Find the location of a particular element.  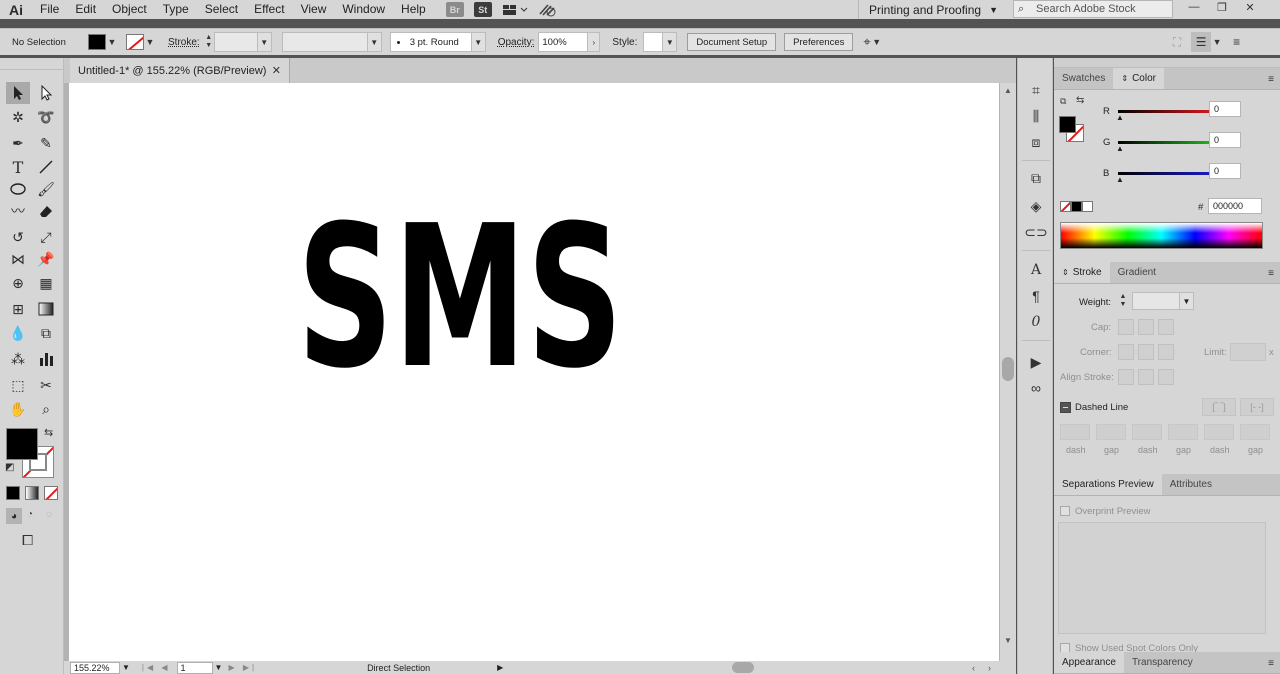

status-menu-arrow-icon: ▶ is located at coordinates (500, 667).